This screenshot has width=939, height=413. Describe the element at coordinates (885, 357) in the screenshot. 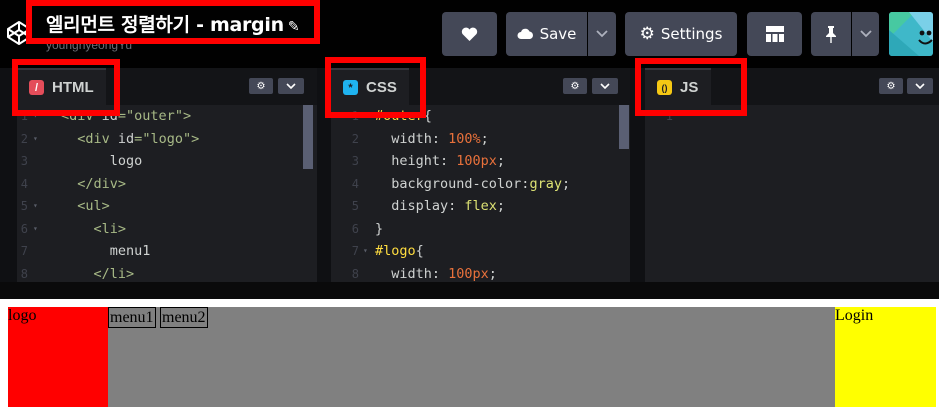

I see `preview-login-box: Login` at that location.